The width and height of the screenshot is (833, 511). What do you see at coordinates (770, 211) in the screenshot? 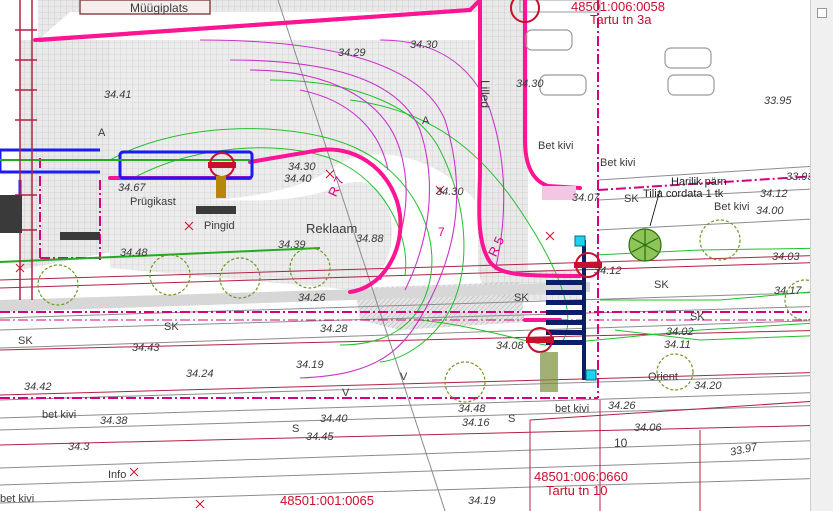
I see `elevation: 34.00` at bounding box center [770, 211].